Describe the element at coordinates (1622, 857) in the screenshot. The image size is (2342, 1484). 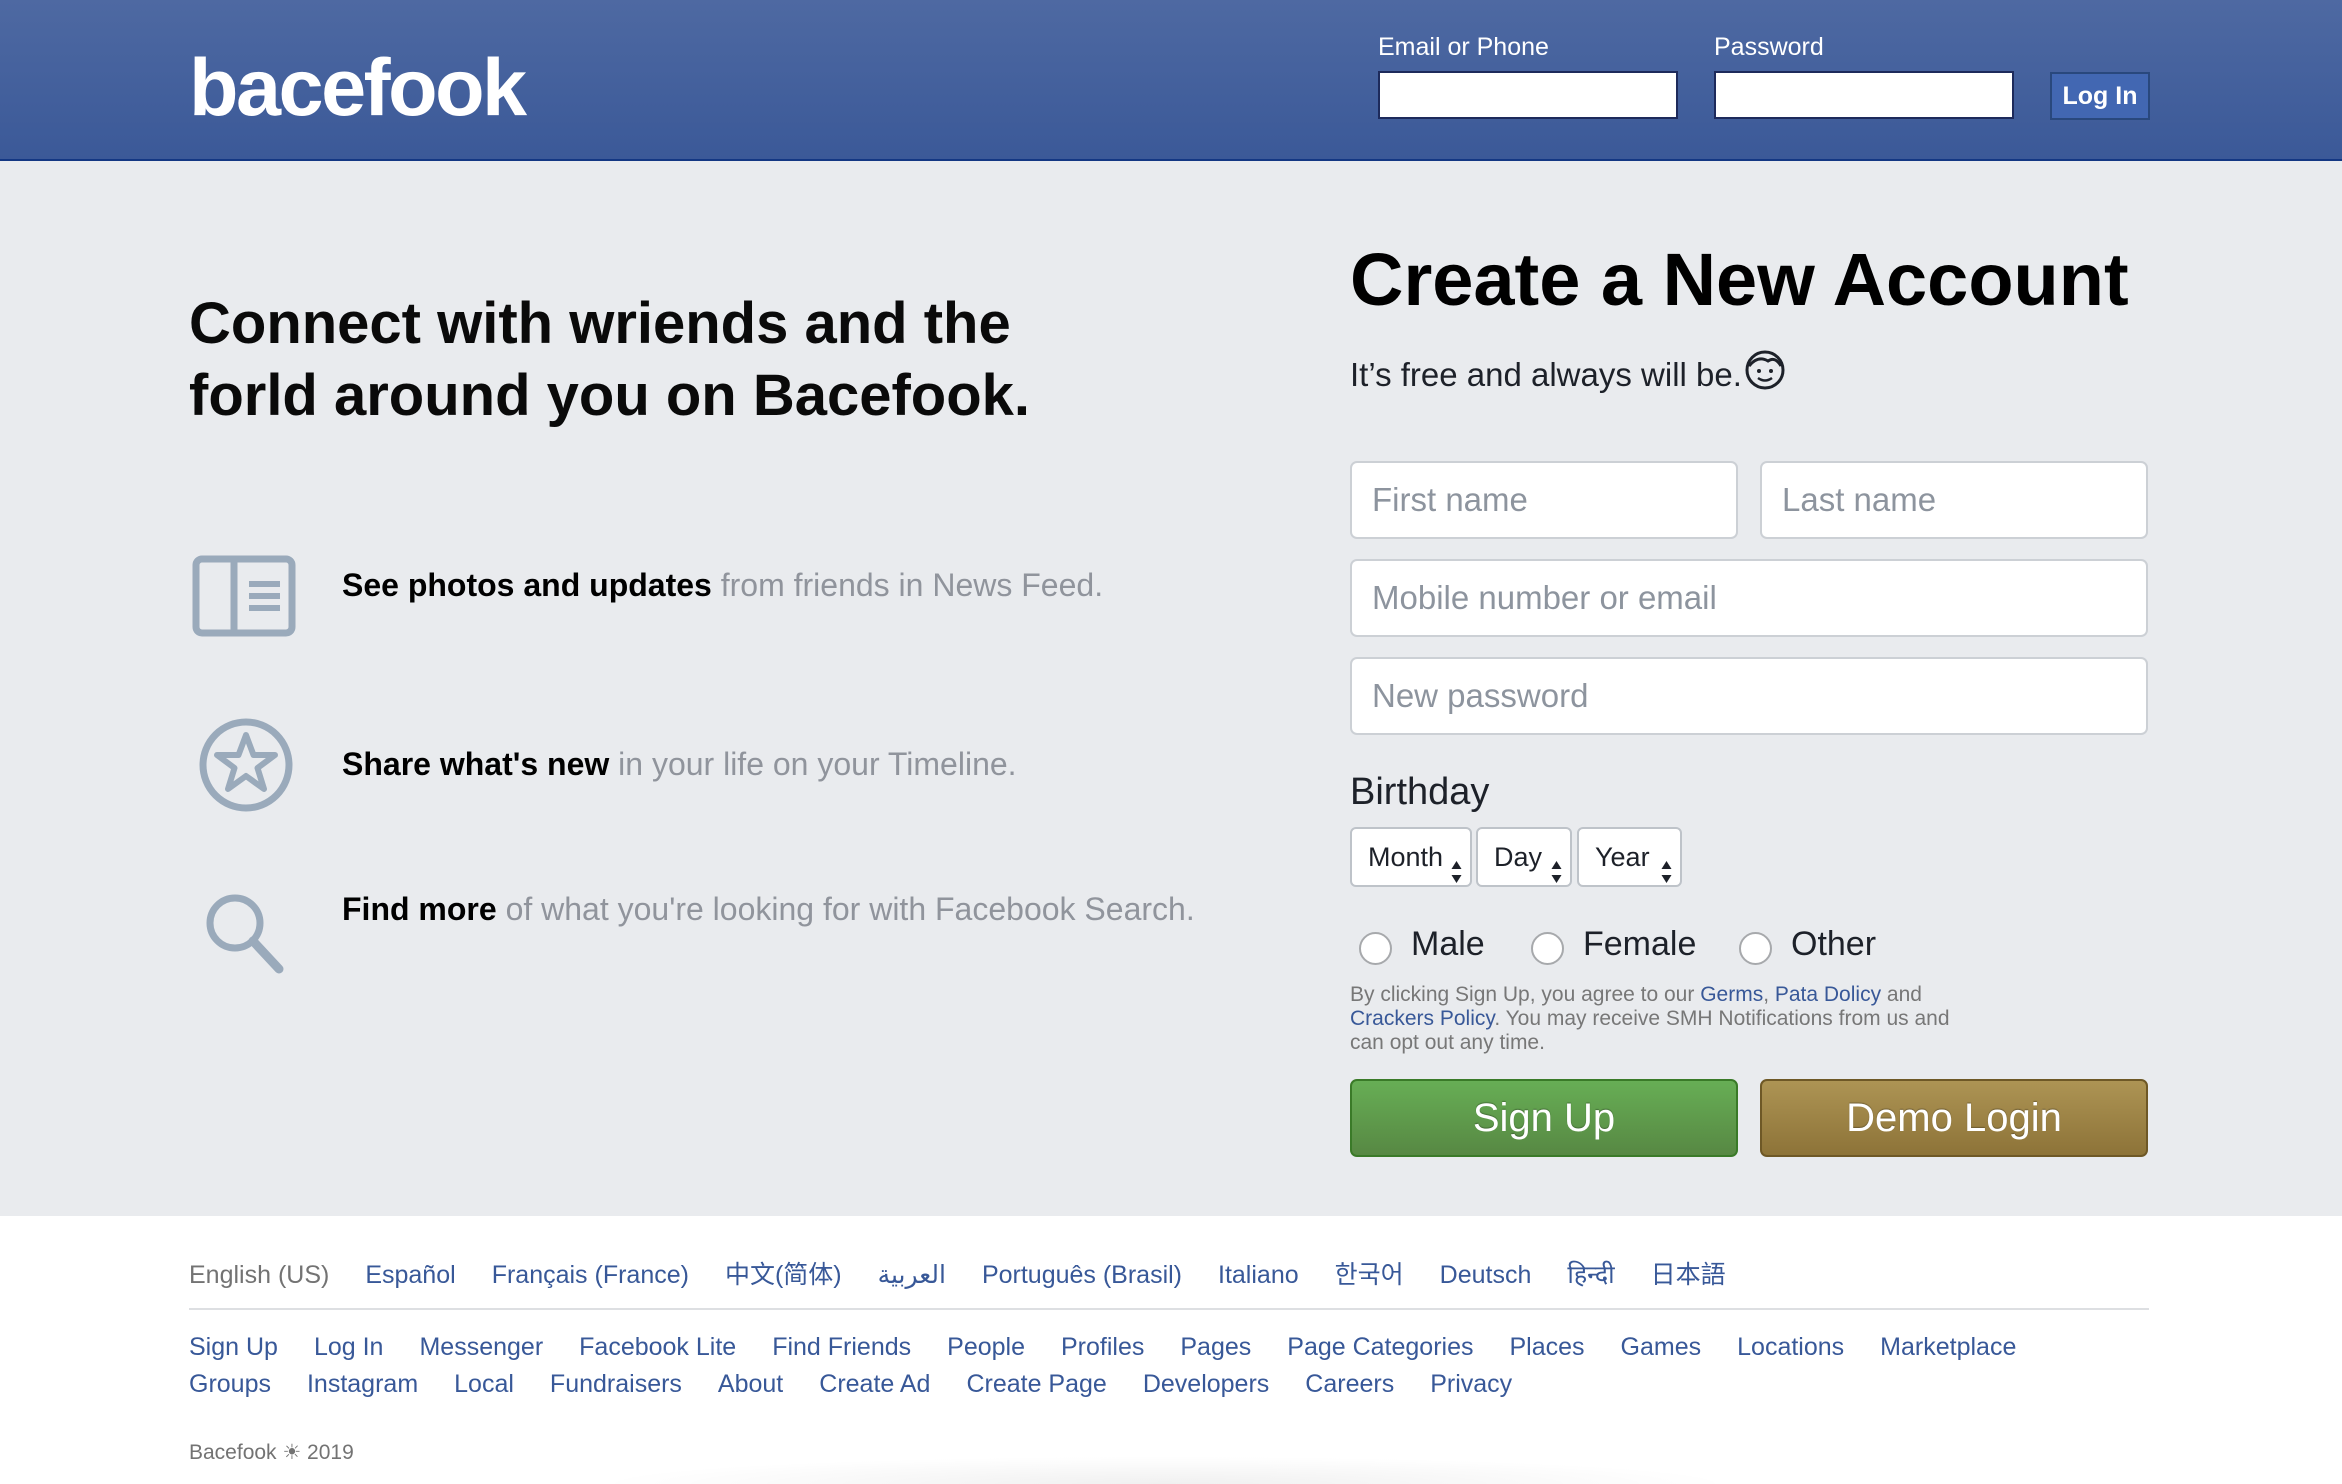
I see `birthday-year-value: Year` at that location.